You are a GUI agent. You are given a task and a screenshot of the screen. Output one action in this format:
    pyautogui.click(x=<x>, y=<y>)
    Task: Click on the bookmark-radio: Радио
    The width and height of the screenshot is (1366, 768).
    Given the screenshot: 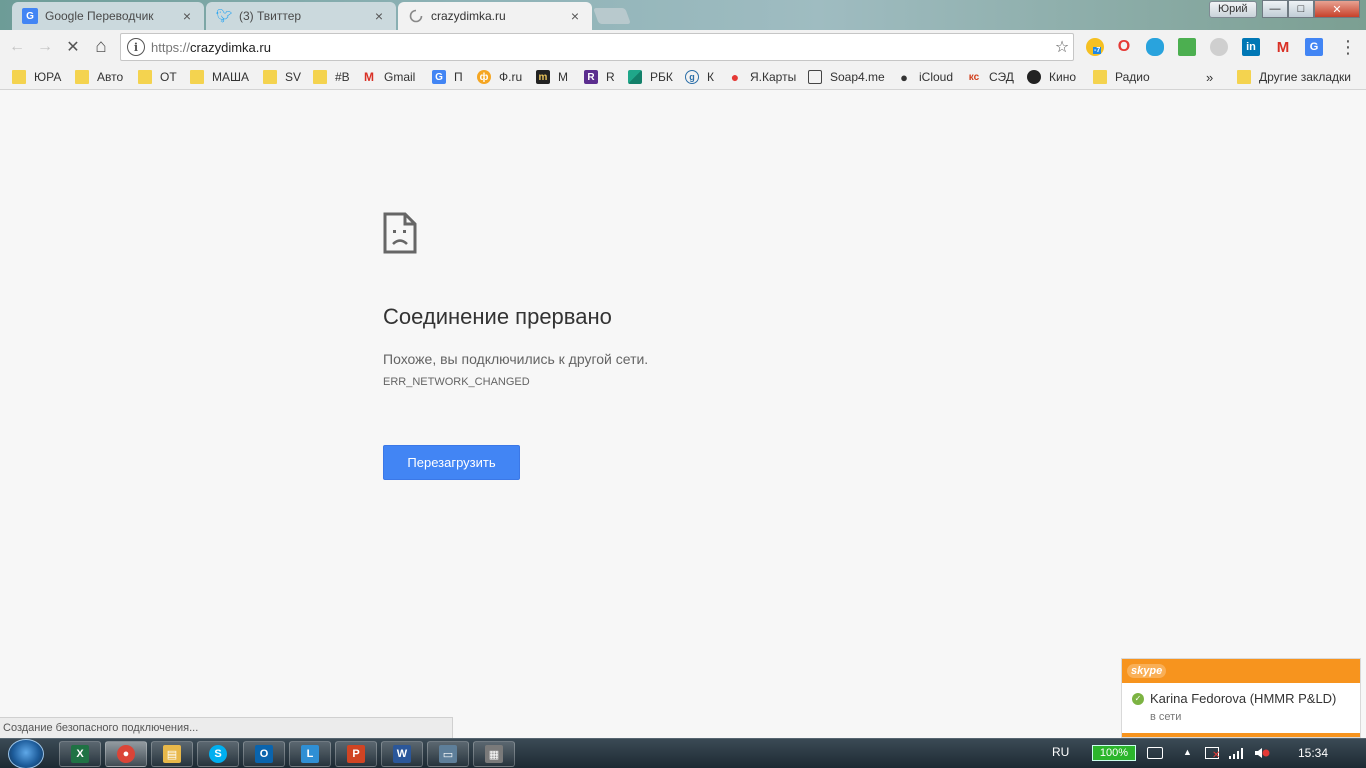 What is the action you would take?
    pyautogui.click(x=1121, y=77)
    